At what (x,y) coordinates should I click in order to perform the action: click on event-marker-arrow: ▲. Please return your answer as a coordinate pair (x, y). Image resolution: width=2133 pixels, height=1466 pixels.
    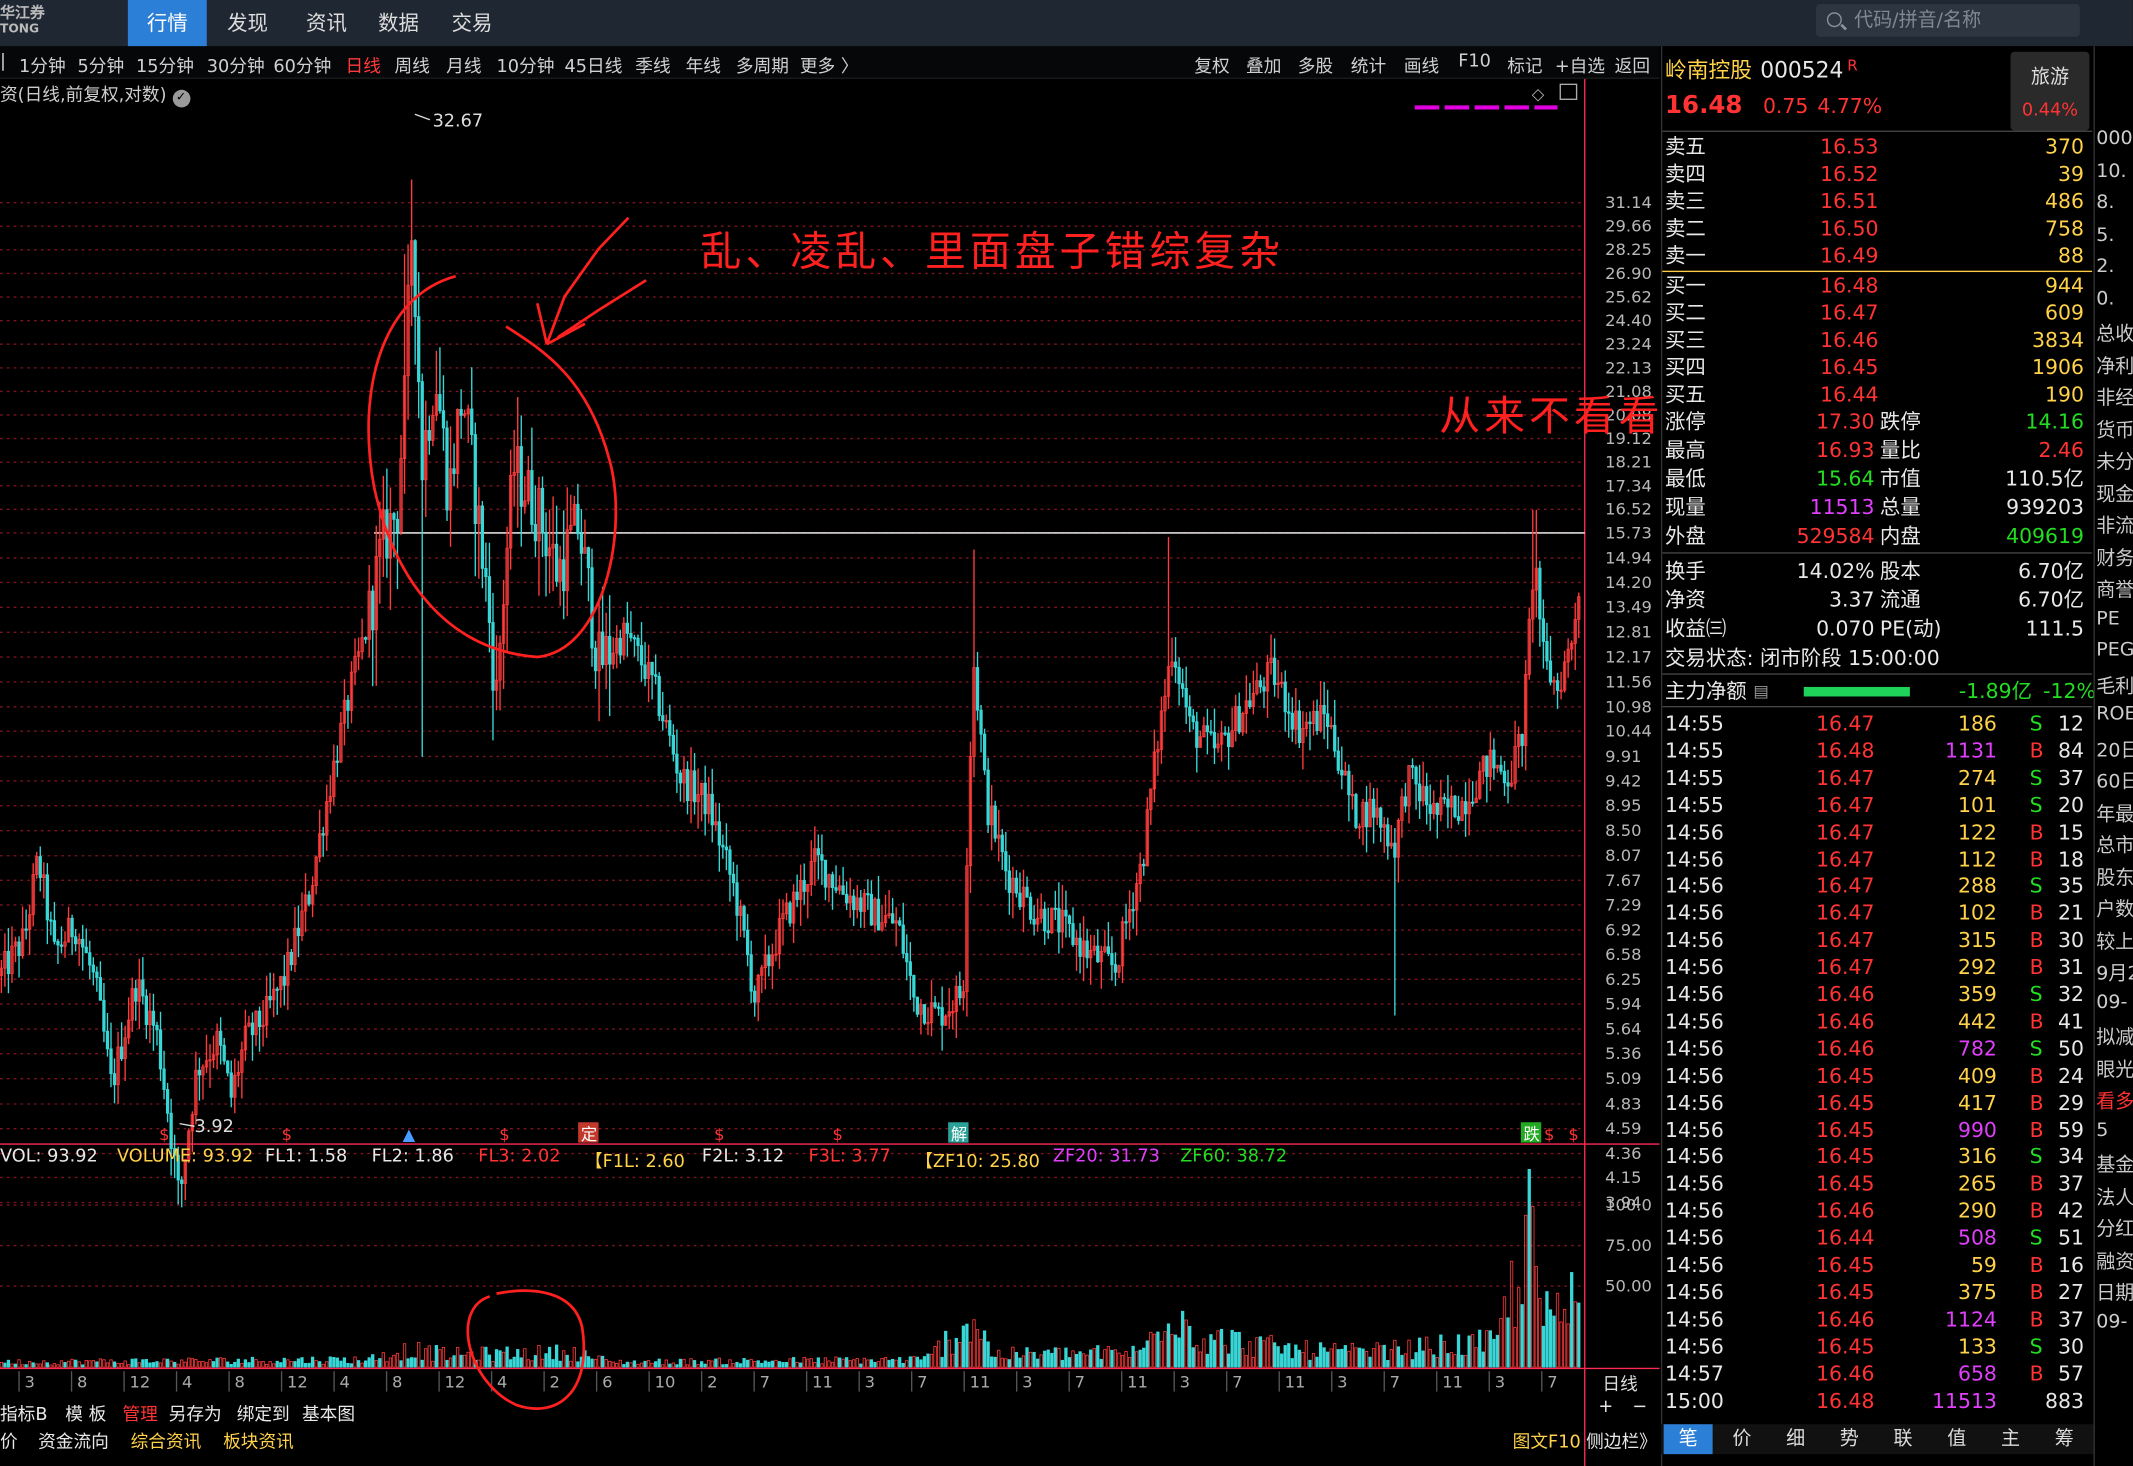
    Looking at the image, I should click on (409, 1134).